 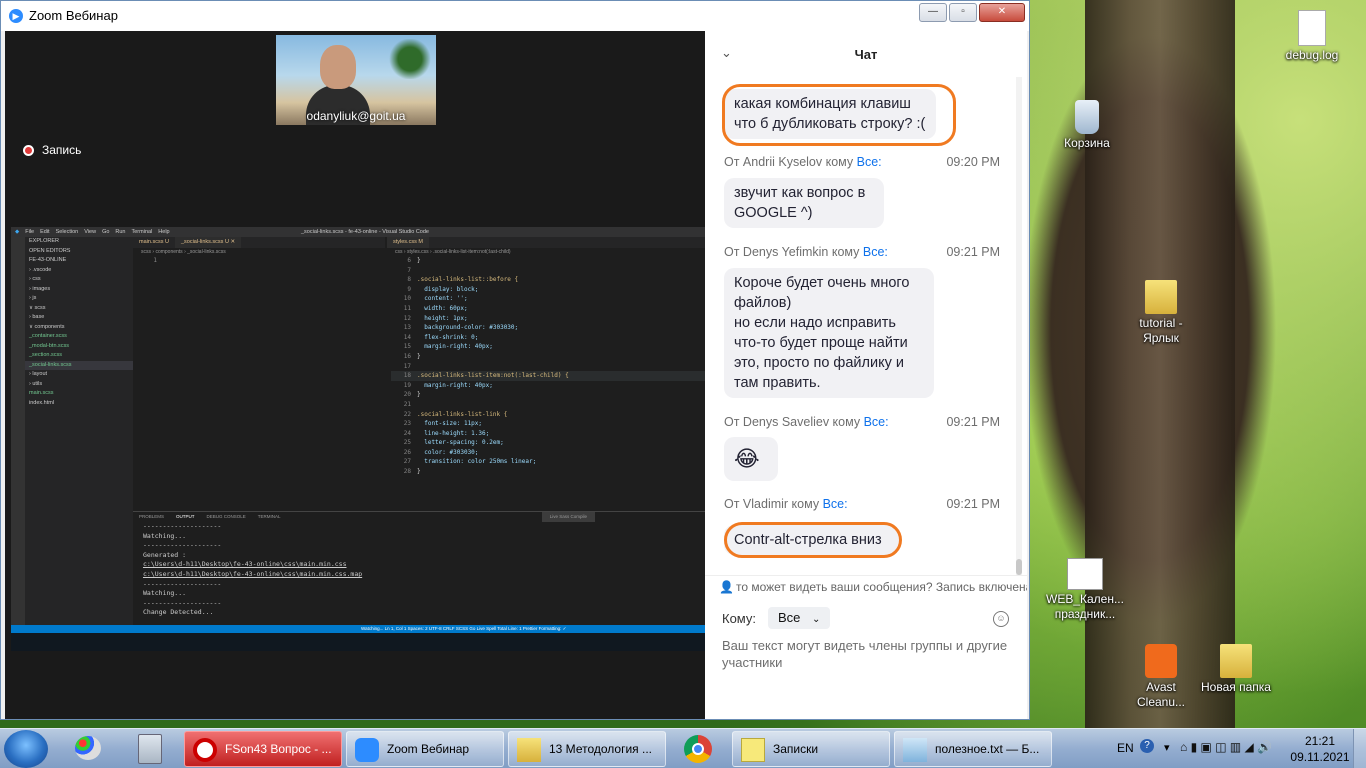 I want to click on code-line: 7, so click(x=548, y=271).